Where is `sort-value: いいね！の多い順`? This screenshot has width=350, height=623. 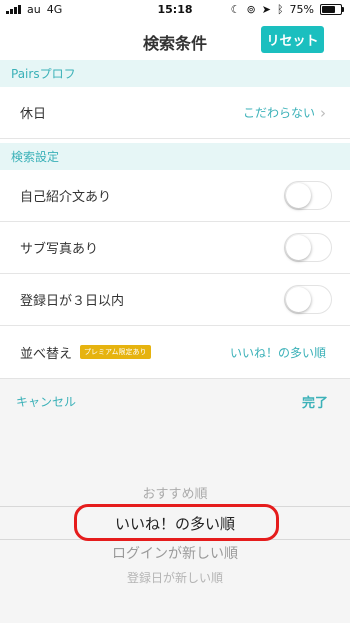 sort-value: いいね！の多い順 is located at coordinates (277, 352).